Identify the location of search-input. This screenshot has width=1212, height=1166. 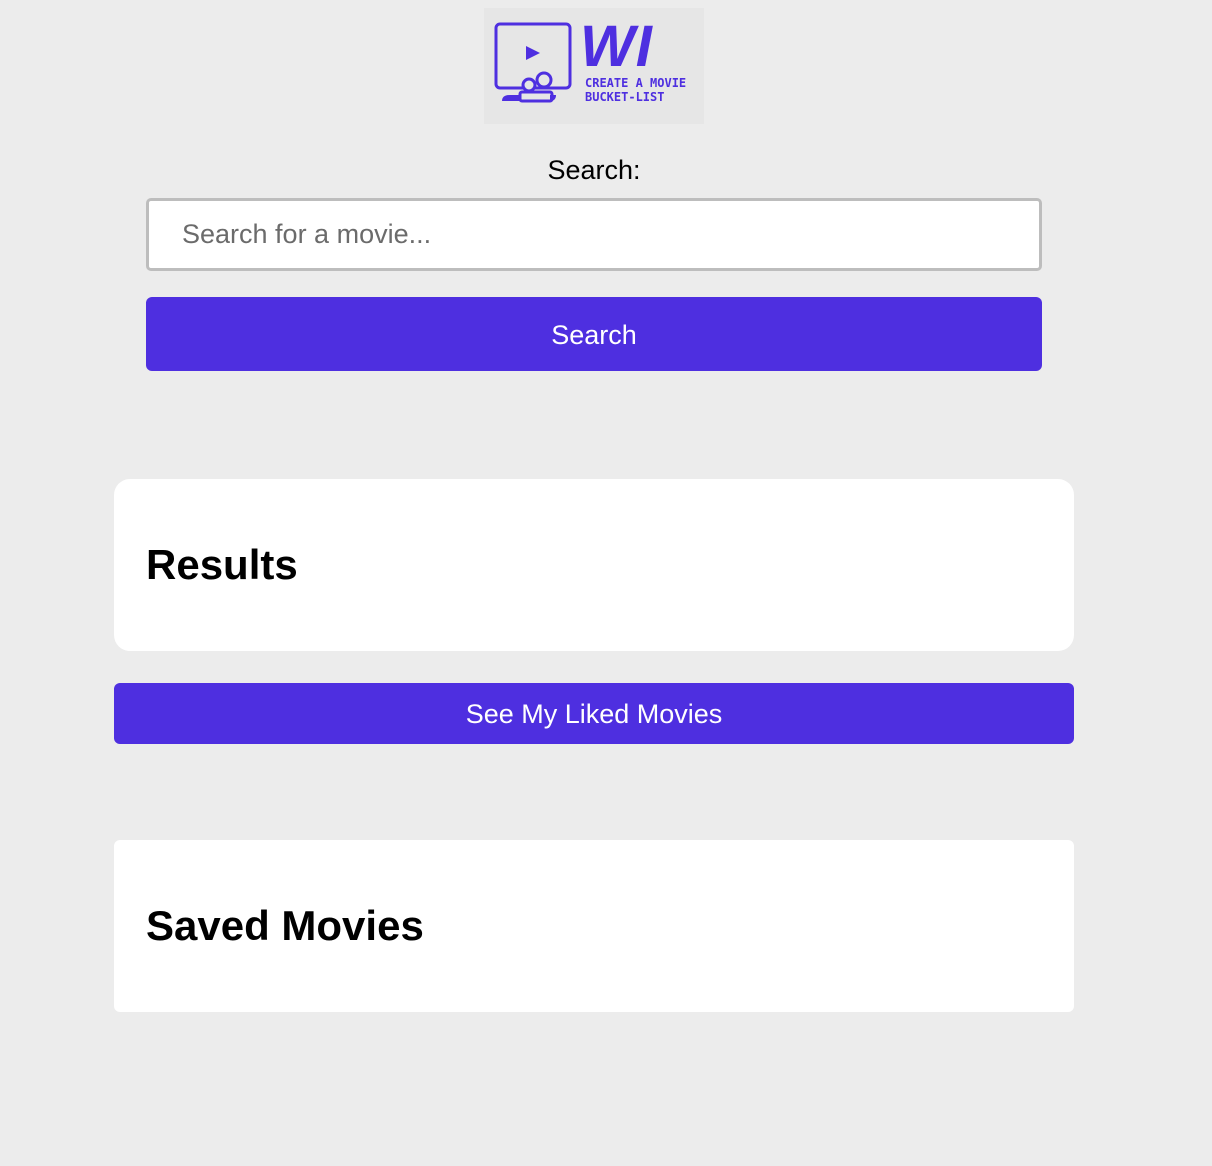
(594, 234).